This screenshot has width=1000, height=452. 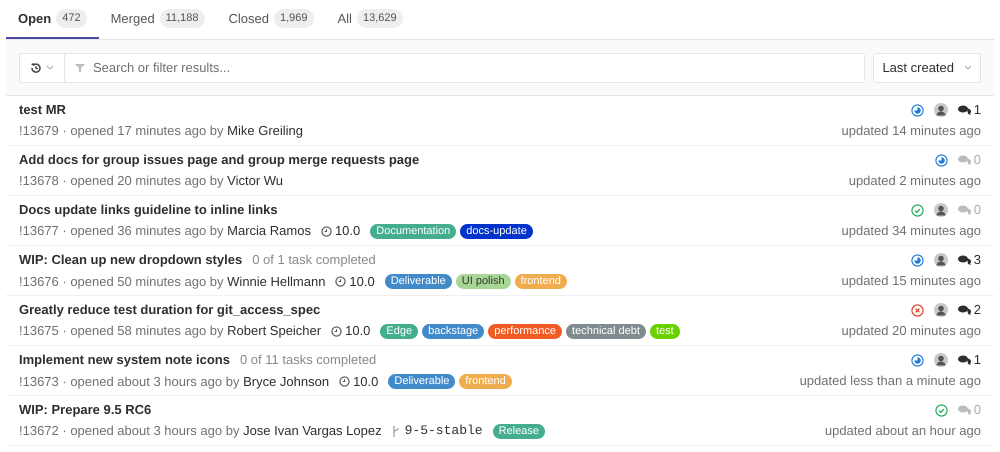 What do you see at coordinates (124, 360) in the screenshot?
I see `merge-request-title: Implement new system note icons` at bounding box center [124, 360].